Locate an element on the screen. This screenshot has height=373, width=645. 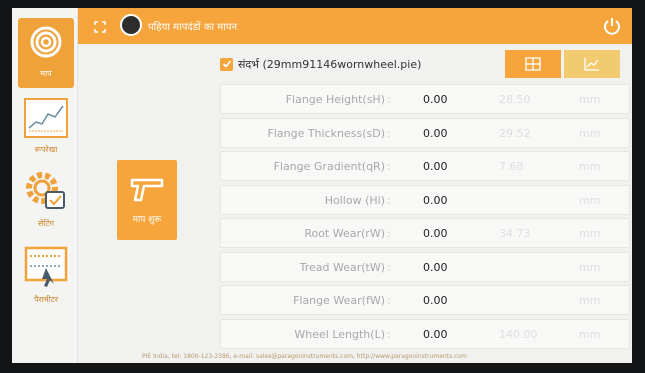
start-measure-label: माप शुरू is located at coordinates (147, 220).